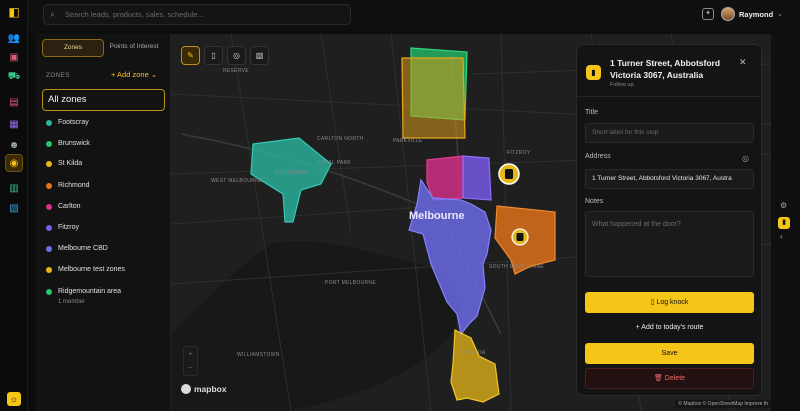 The height and width of the screenshot is (411, 800). What do you see at coordinates (103, 100) in the screenshot?
I see `all-zones-item: All zones` at bounding box center [103, 100].